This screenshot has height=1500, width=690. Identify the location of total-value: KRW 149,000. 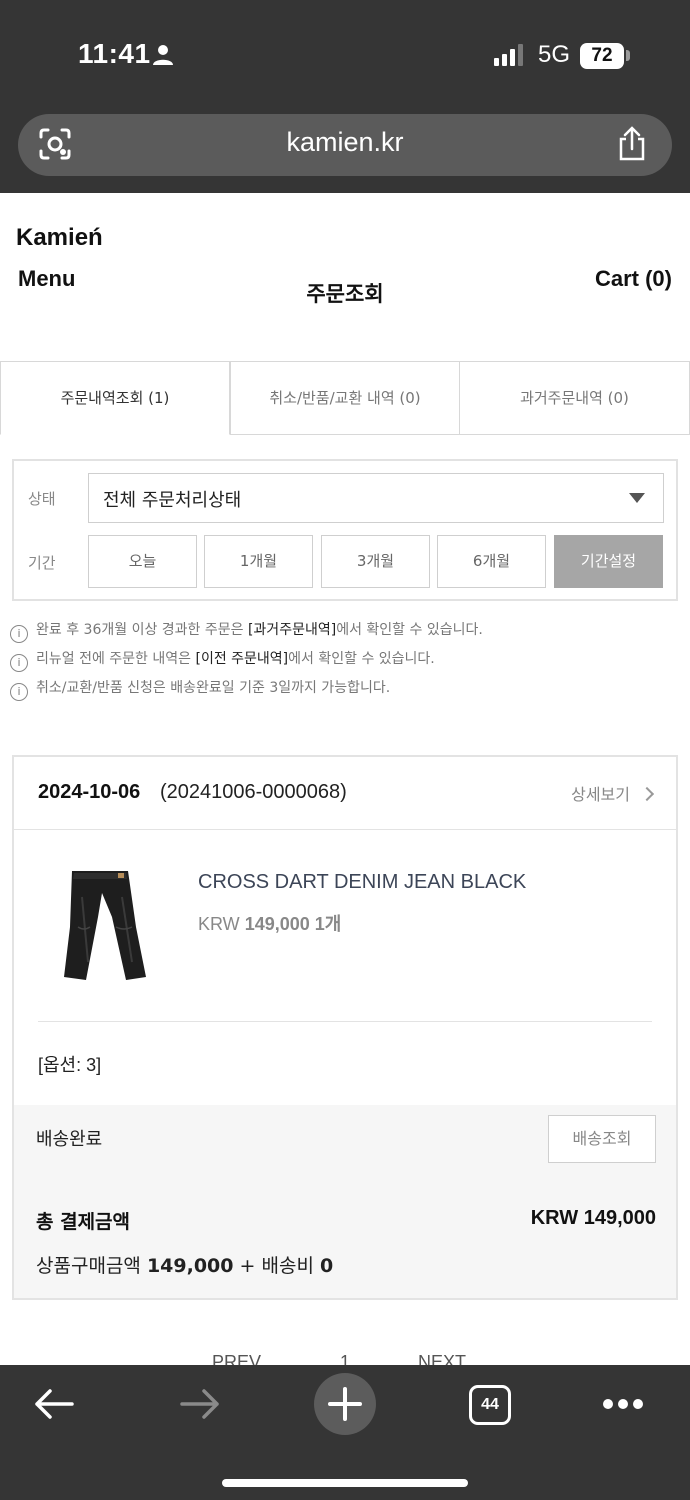
(593, 1218).